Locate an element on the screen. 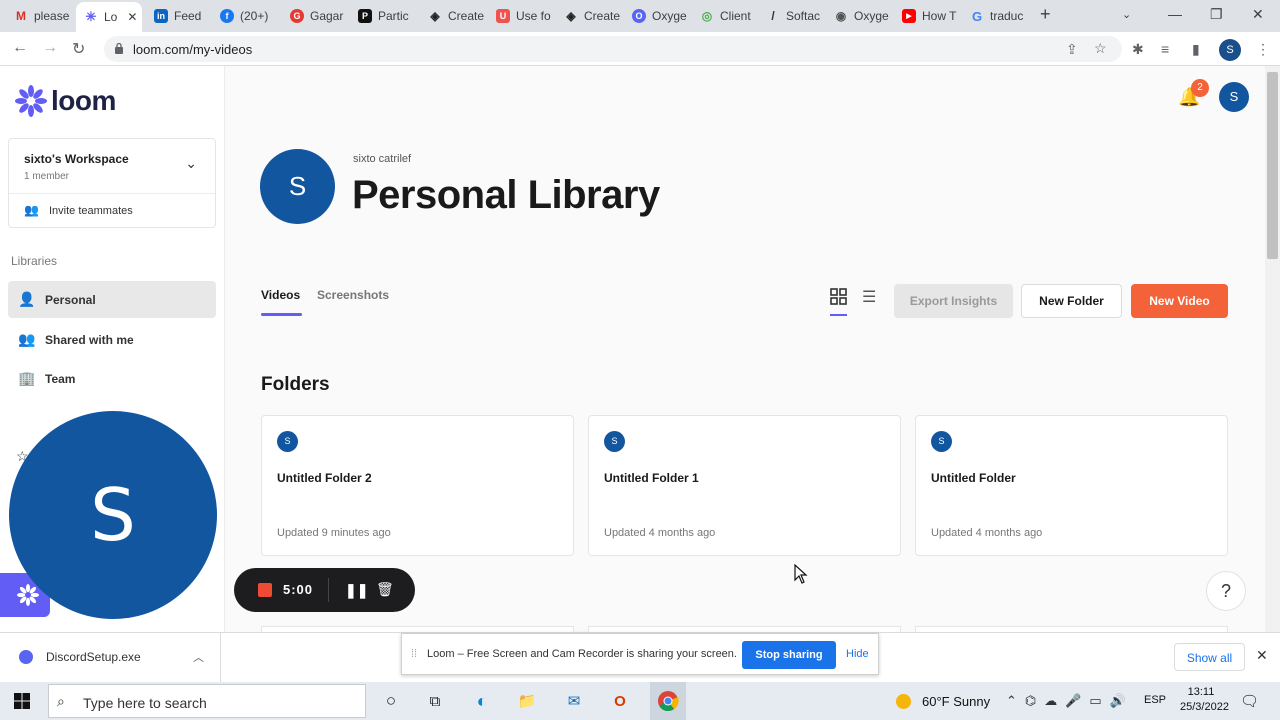 This screenshot has height=720, width=1280. stop-sharing-button: Stop sharing is located at coordinates (789, 655).